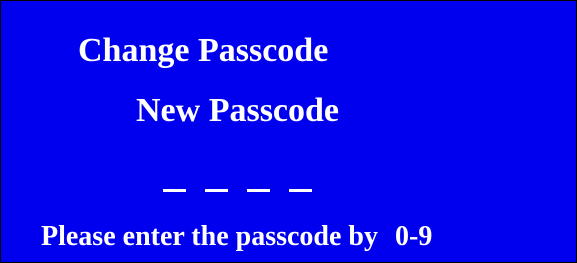  I want to click on entry-prompt: Please enter the passcode by 0-9, so click(236, 237).